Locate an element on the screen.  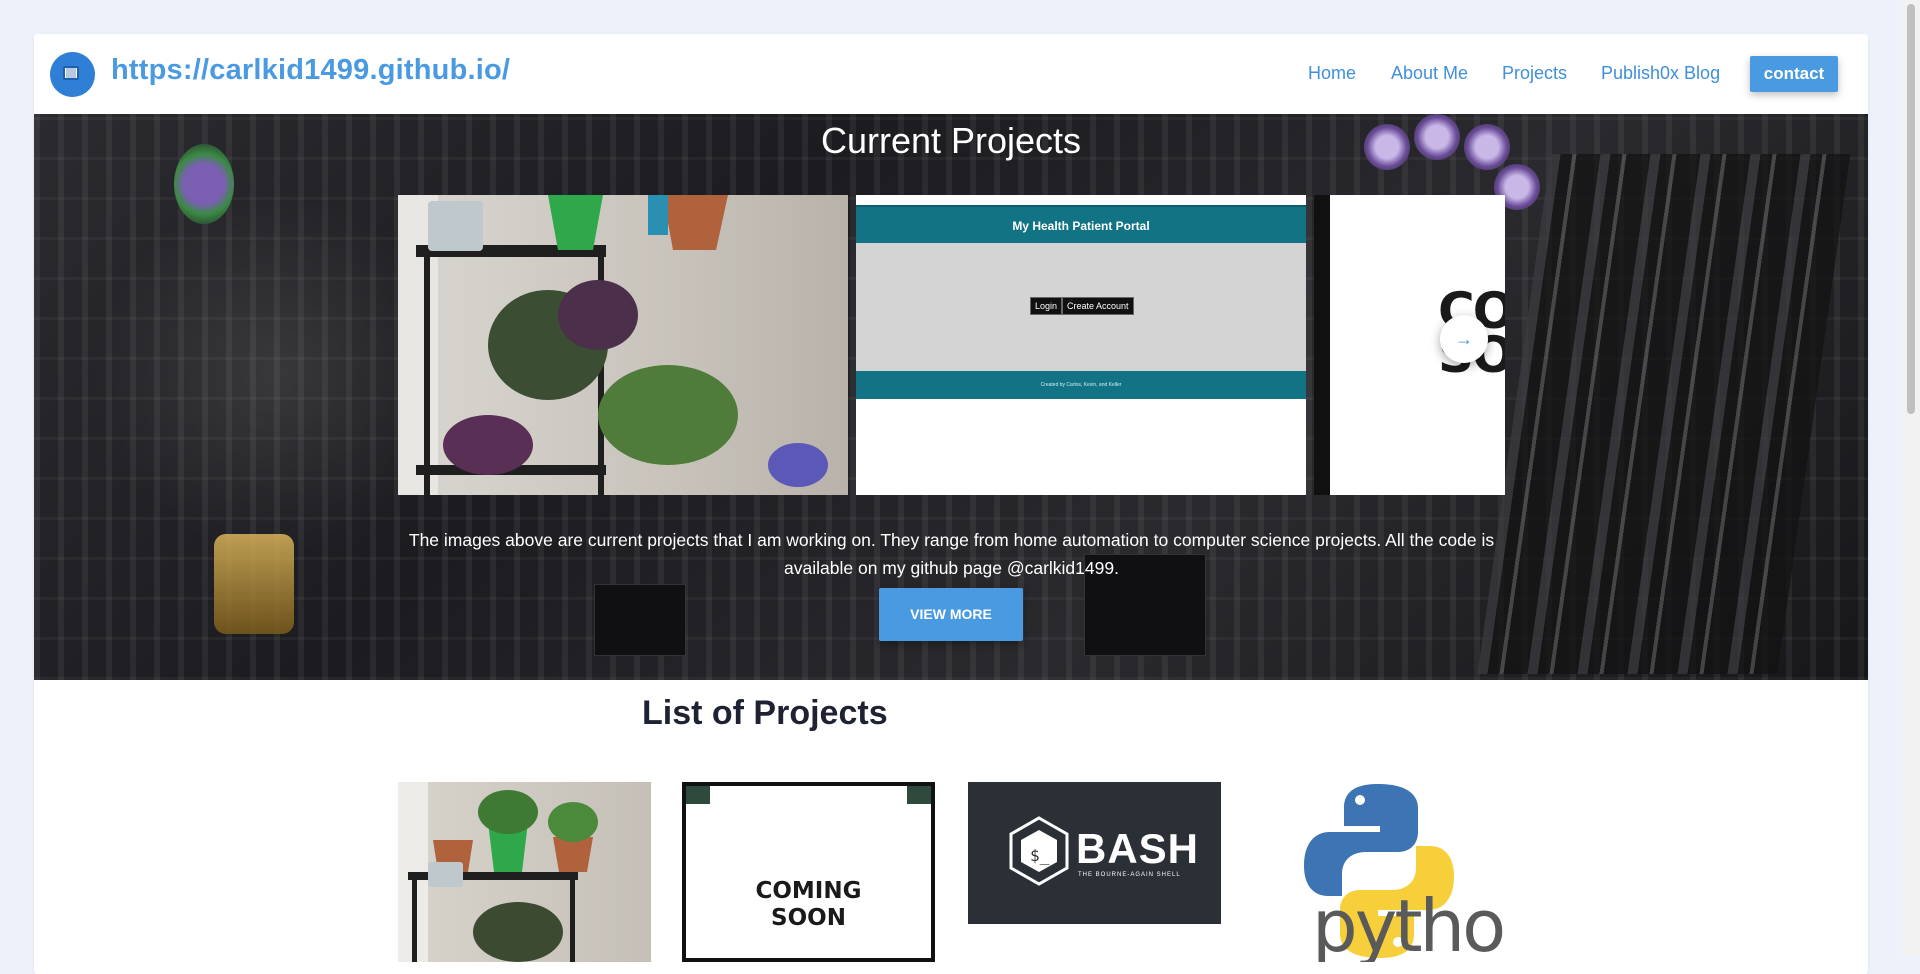
project-thumb-plants is located at coordinates (524, 872).